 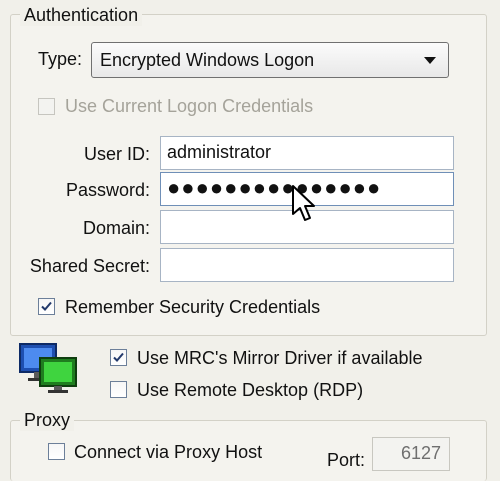 I want to click on remember-credentials-checkbox, so click(x=46, y=306).